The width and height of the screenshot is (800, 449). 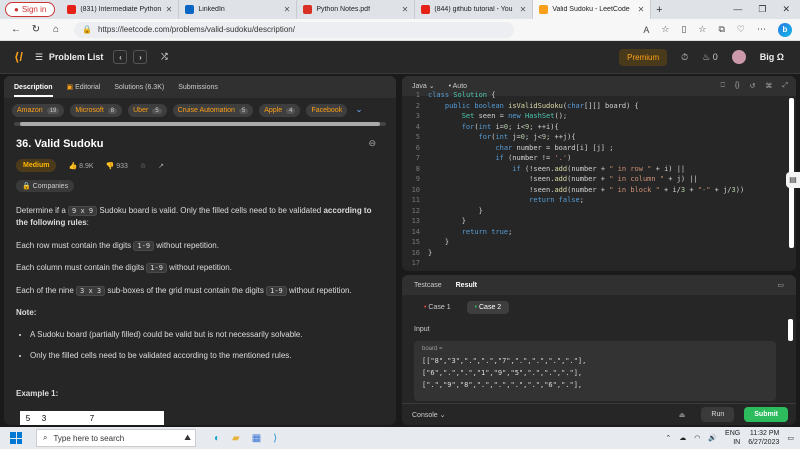 I want to click on upload-icon: ⏏, so click(x=682, y=415).